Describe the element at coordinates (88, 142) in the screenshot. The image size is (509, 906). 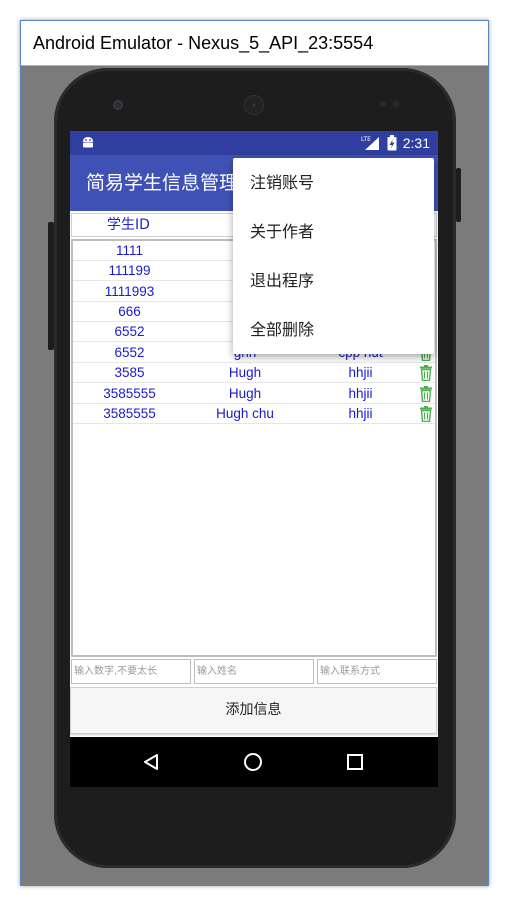
I see `android-robot-icon` at that location.